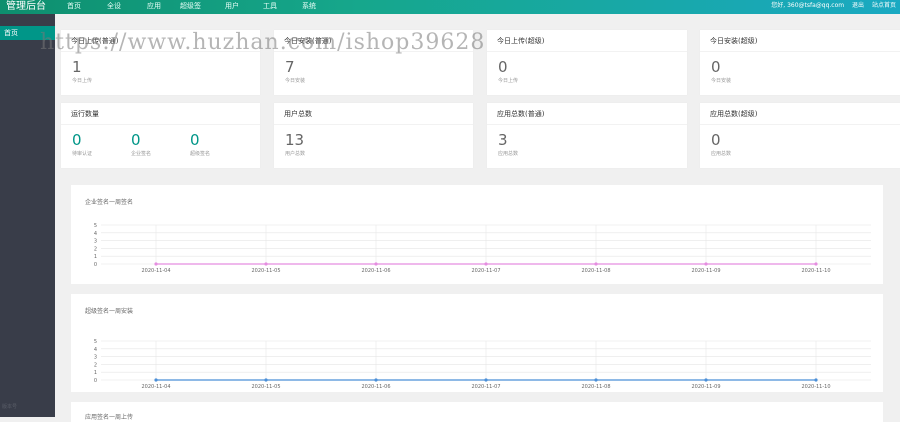  What do you see at coordinates (77, 140) in the screenshot?
I see `running-value-verify: 0` at bounding box center [77, 140].